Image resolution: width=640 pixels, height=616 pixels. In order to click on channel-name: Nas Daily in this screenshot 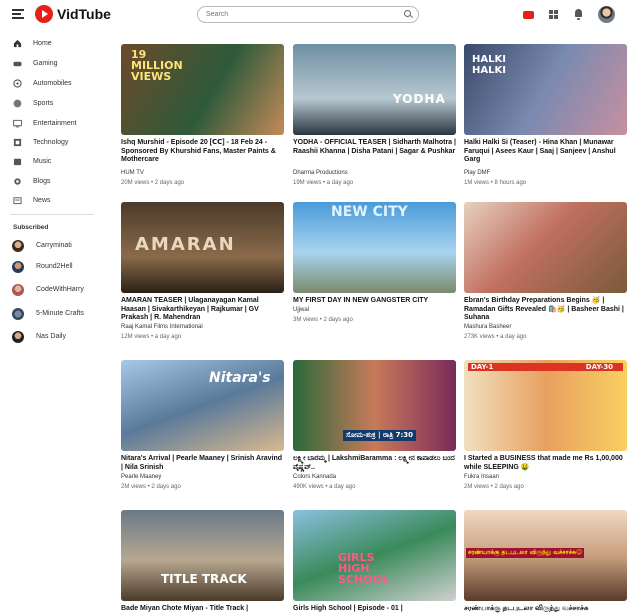, I will do `click(51, 336)`.